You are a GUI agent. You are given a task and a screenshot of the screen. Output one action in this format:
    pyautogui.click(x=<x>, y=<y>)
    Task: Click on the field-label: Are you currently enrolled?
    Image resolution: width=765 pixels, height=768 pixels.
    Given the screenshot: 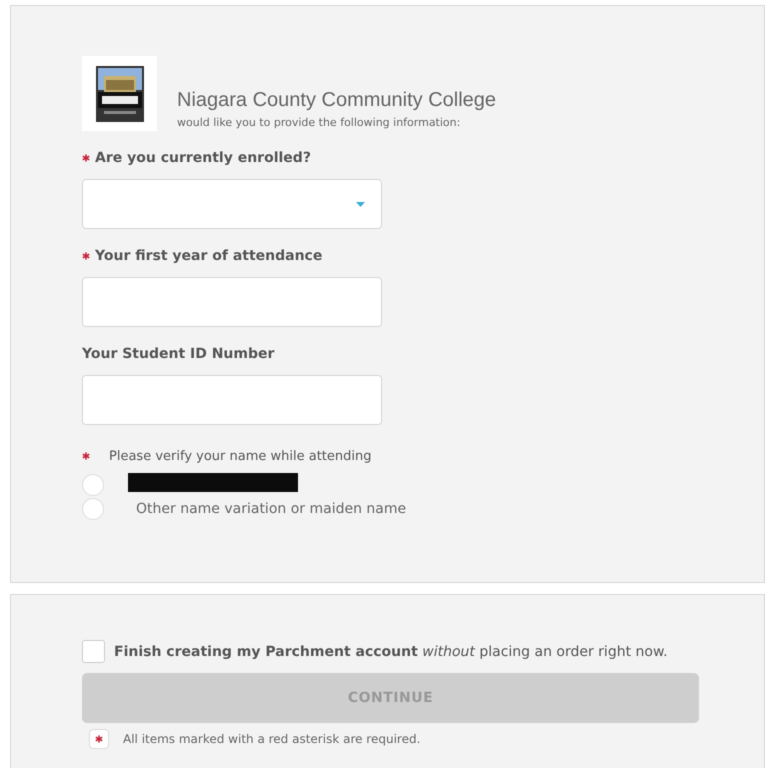 What is the action you would take?
    pyautogui.click(x=203, y=158)
    